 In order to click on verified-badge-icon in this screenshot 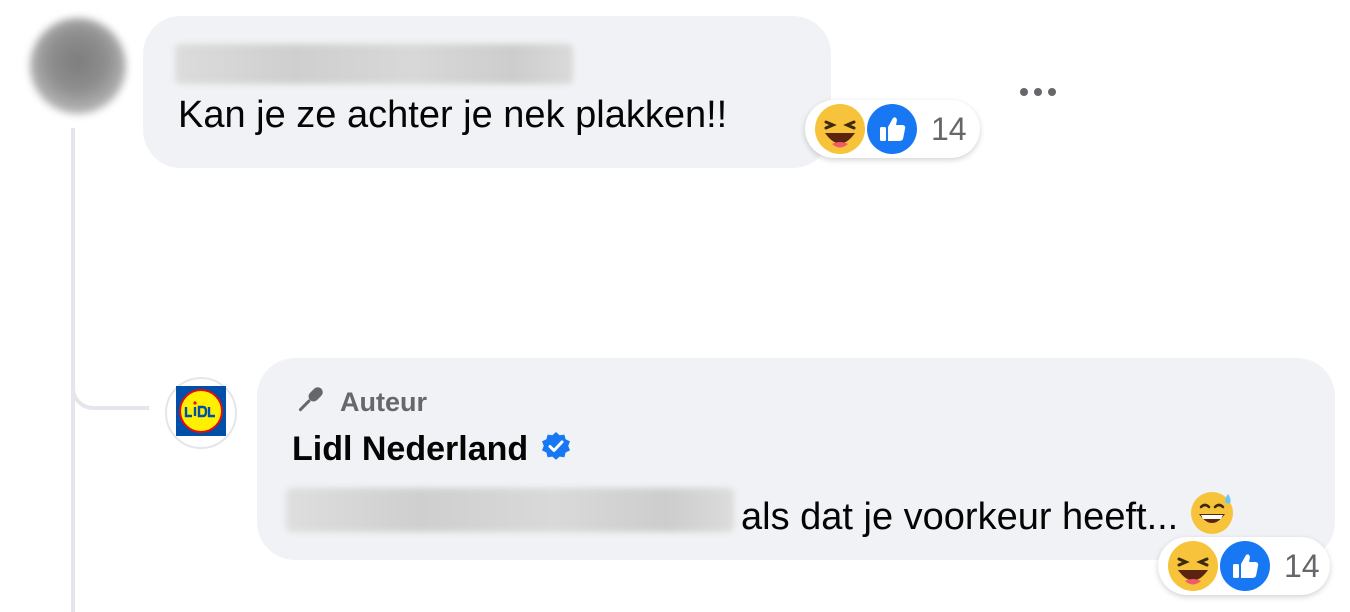, I will do `click(556, 449)`.